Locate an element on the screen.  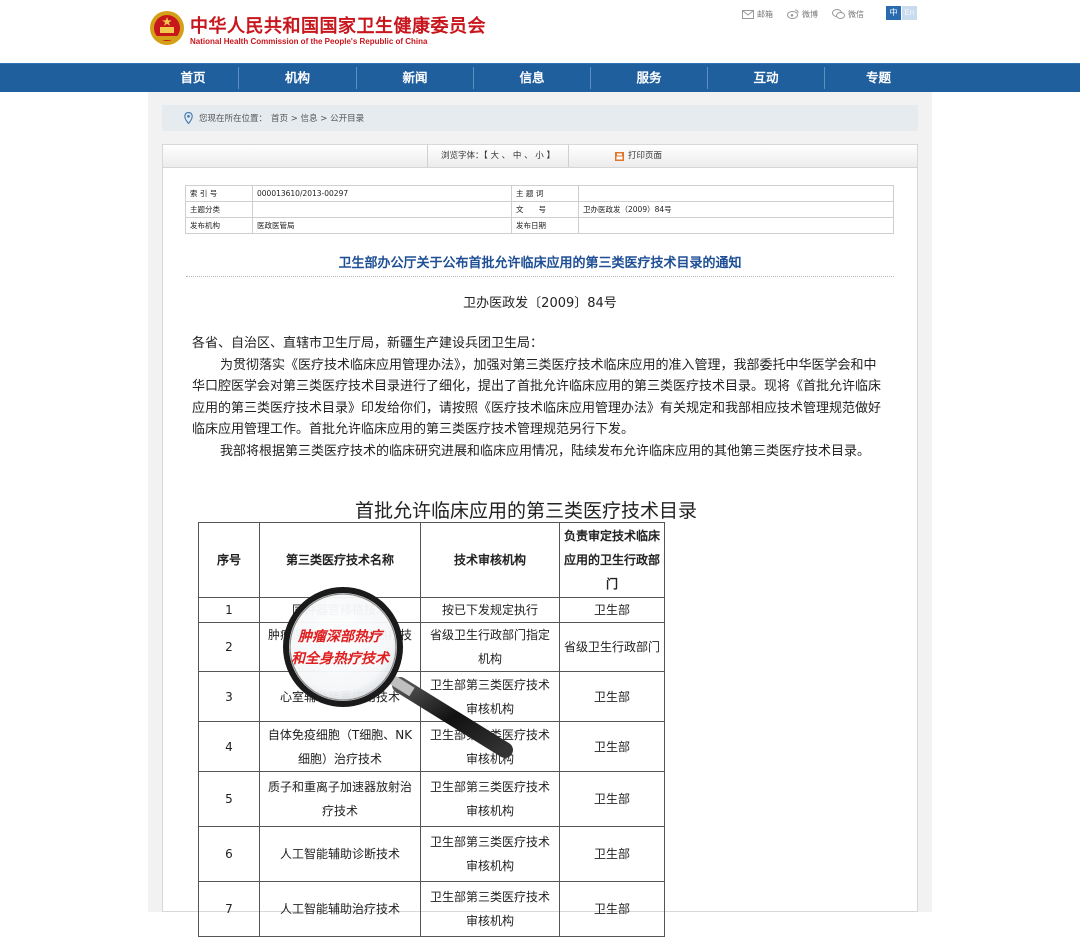
mail-link: 邮箱 is located at coordinates (757, 14).